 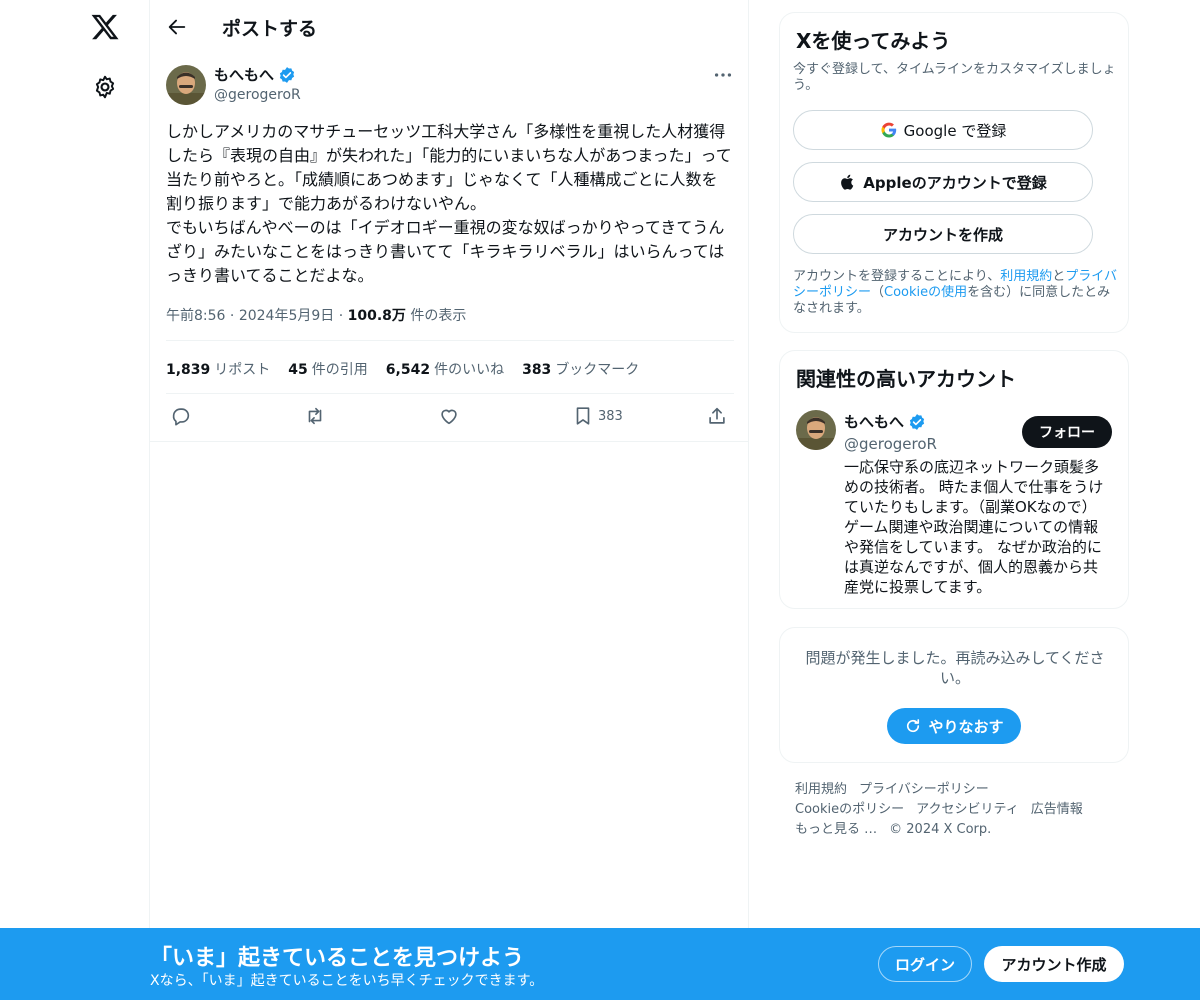 I want to click on more-options-icon, so click(x=723, y=75).